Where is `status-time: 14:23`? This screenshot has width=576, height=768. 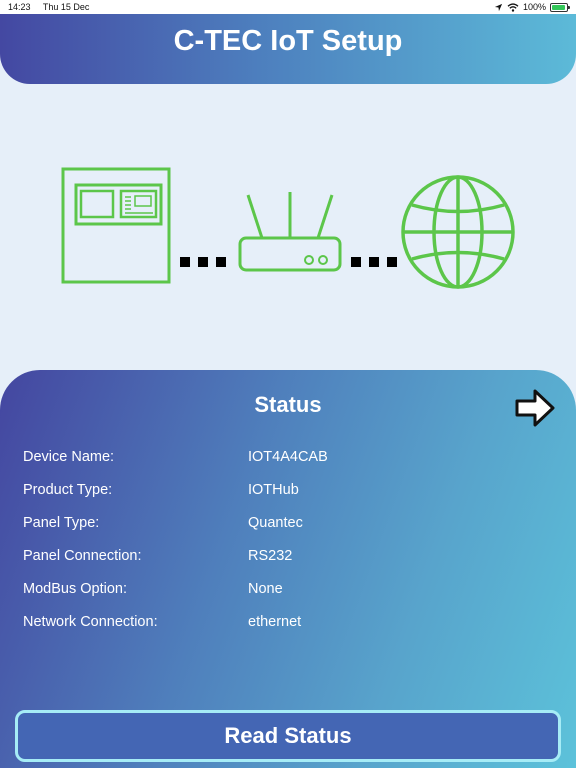
status-time: 14:23 is located at coordinates (19, 7).